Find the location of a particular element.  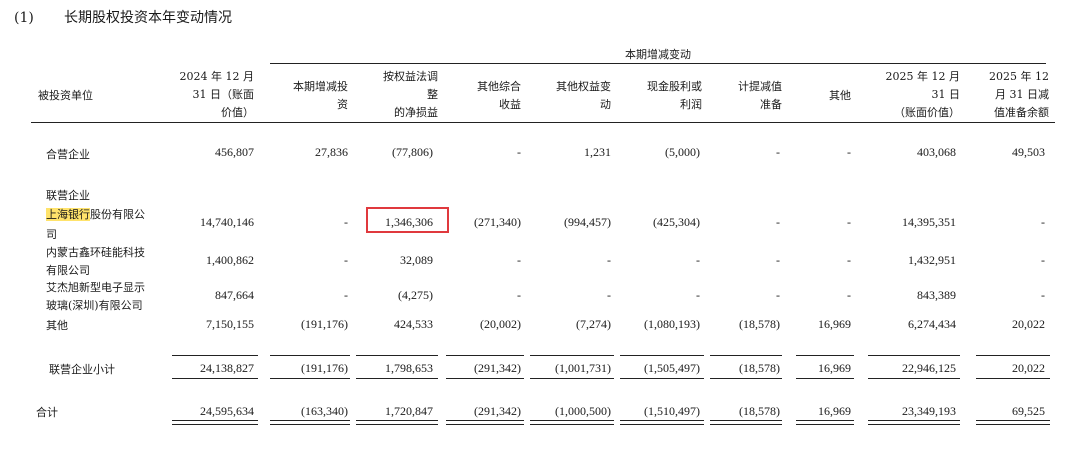

row-bank-increase: - is located at coordinates (346, 222).